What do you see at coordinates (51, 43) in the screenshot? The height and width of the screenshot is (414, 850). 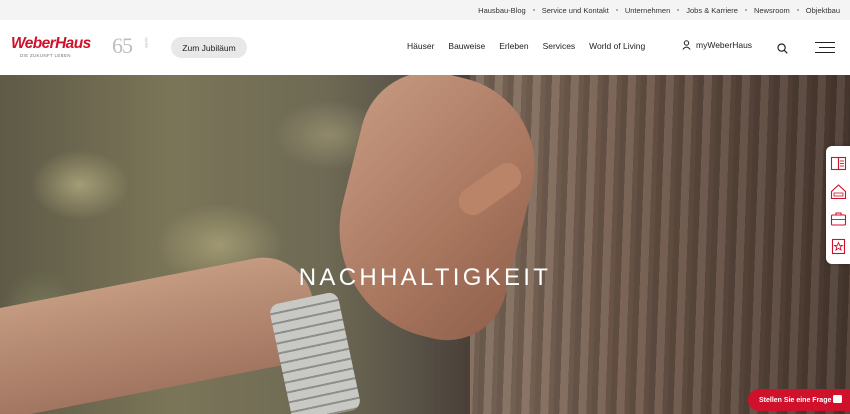 I see `logo-brand: WeberHaus` at bounding box center [51, 43].